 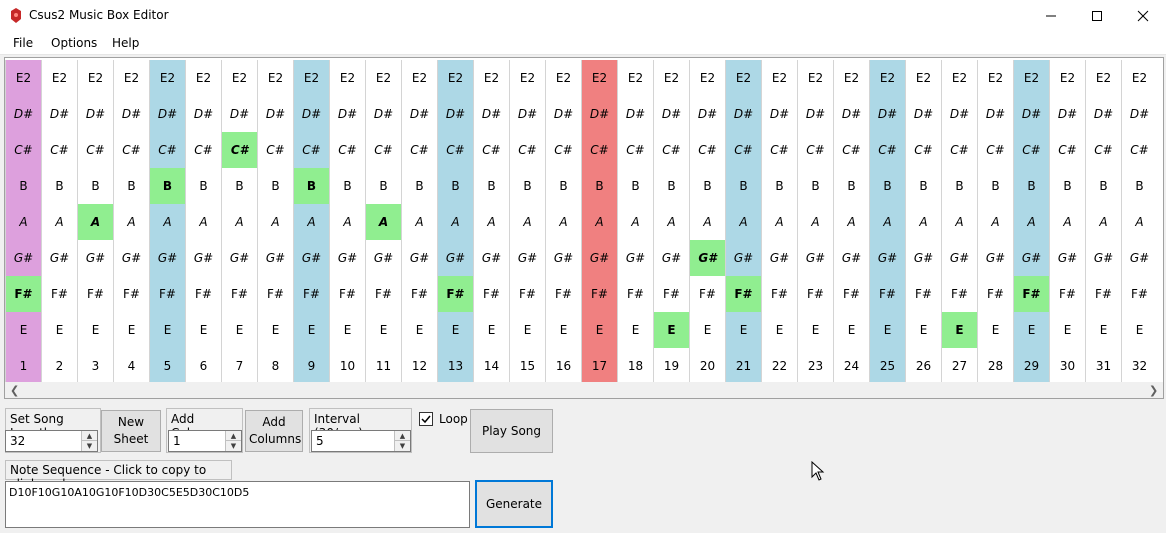 I want to click on interval-spinner: ▲ ▼, so click(x=402, y=441).